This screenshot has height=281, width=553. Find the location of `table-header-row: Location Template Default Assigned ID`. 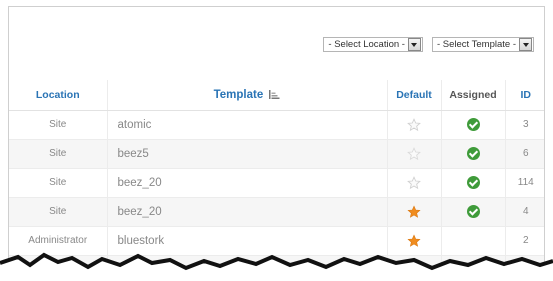

table-header-row: Location Template Default Assigned ID is located at coordinates (276, 95).